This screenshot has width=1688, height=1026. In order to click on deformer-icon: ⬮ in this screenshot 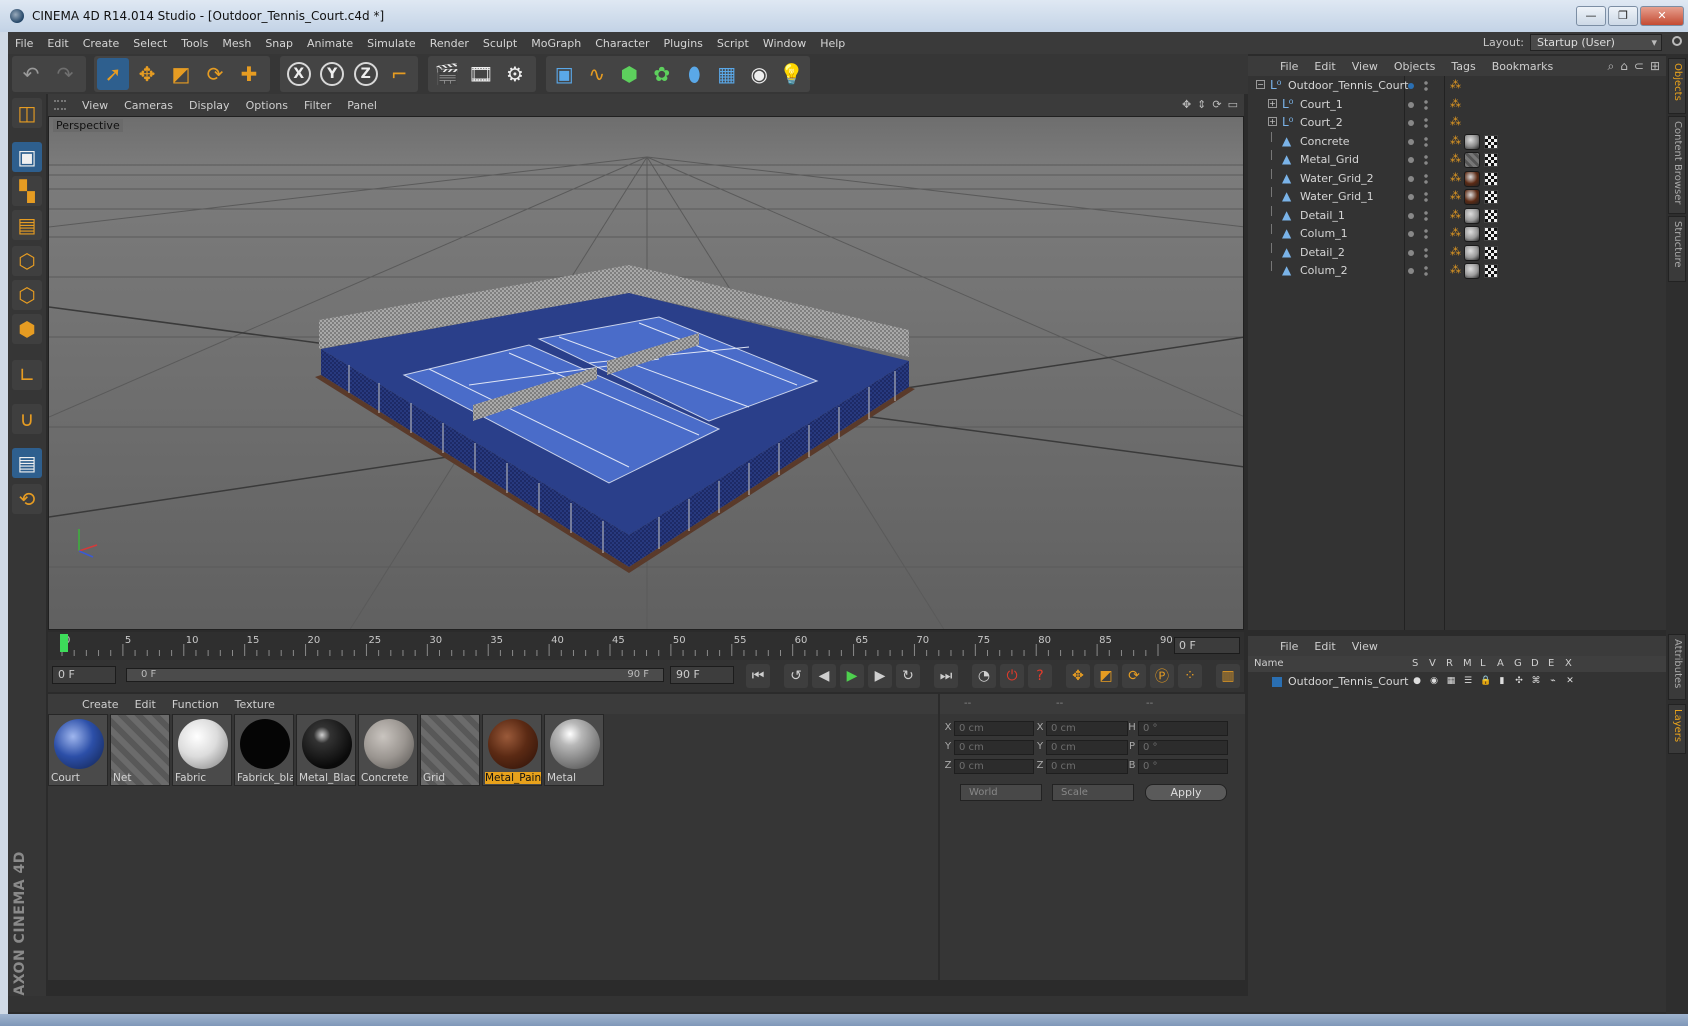, I will do `click(694, 74)`.